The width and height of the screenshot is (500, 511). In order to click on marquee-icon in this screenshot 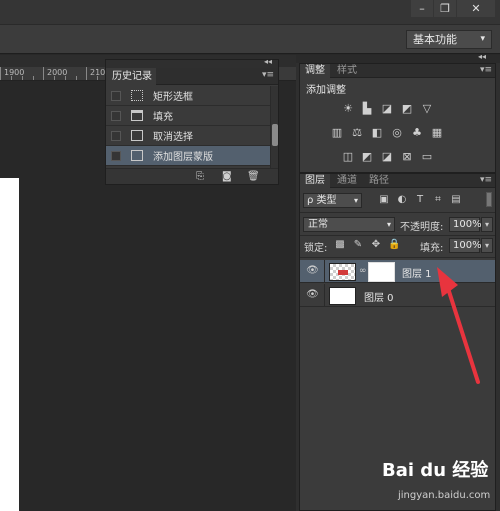, I will do `click(137, 95)`.